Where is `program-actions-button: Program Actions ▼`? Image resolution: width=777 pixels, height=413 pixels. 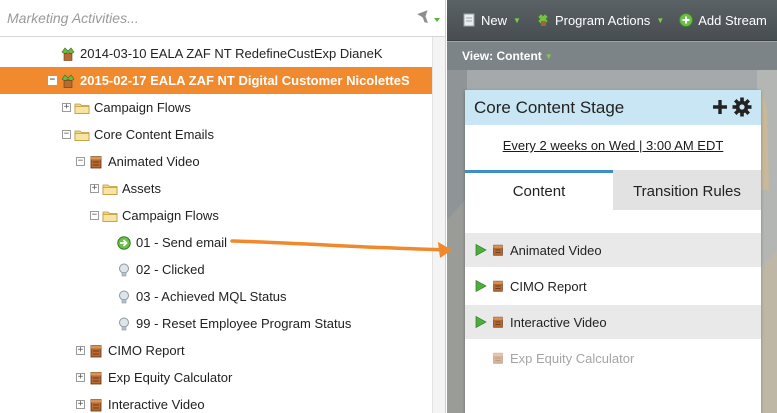 program-actions-button: Program Actions ▼ is located at coordinates (599, 20).